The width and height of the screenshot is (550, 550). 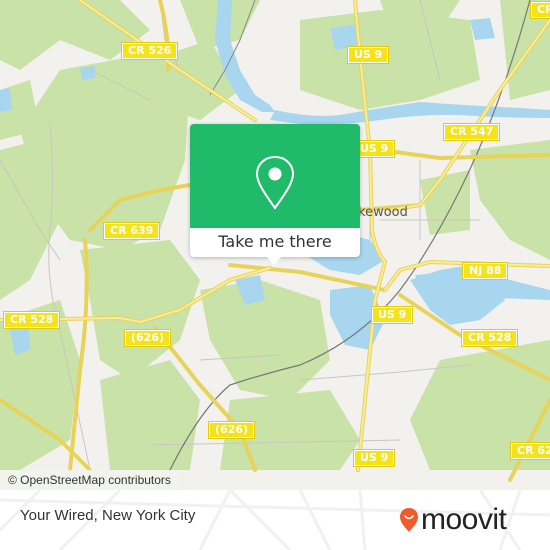 I want to click on road-shield-cr: CR, so click(x=540, y=10).